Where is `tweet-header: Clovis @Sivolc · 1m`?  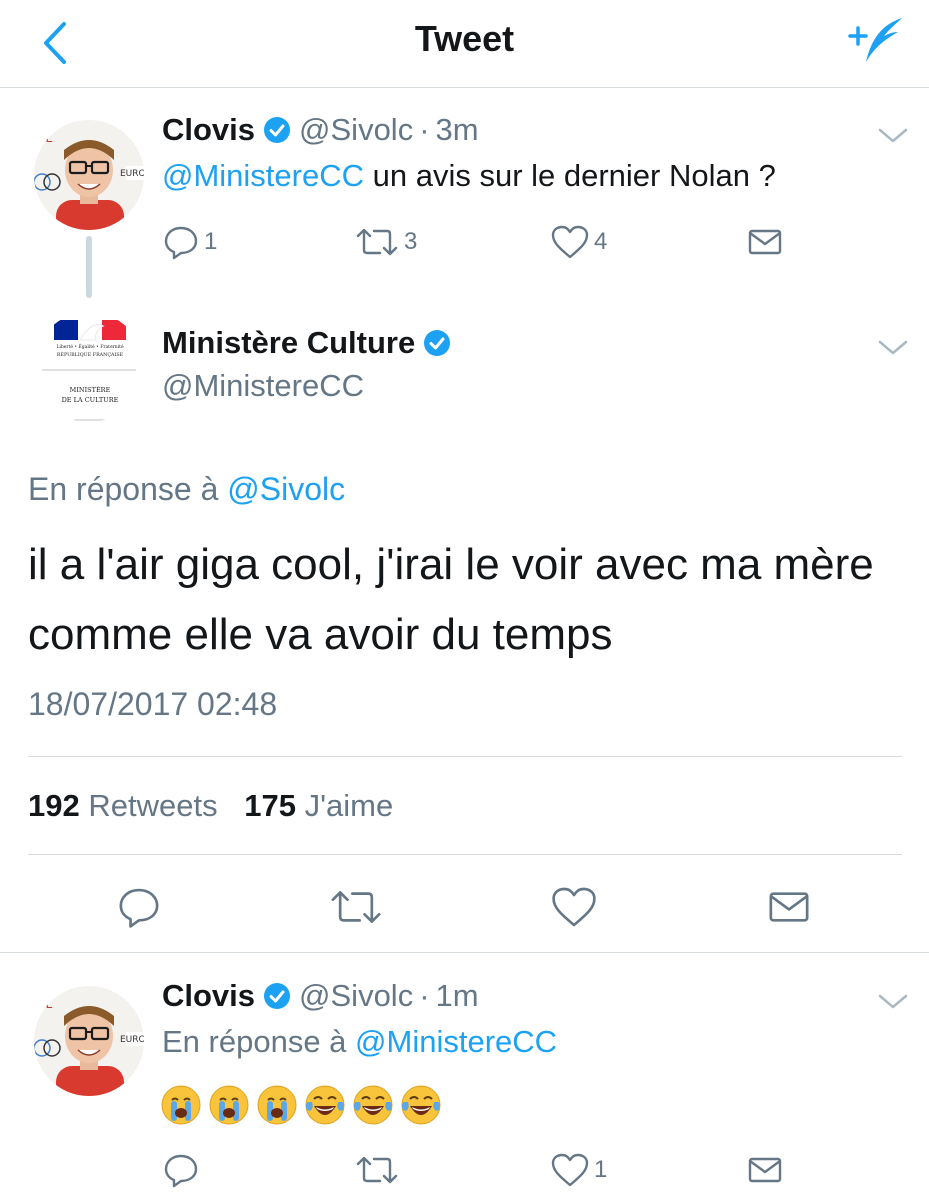
tweet-header: Clovis @Sivolc · 1m is located at coordinates (320, 996).